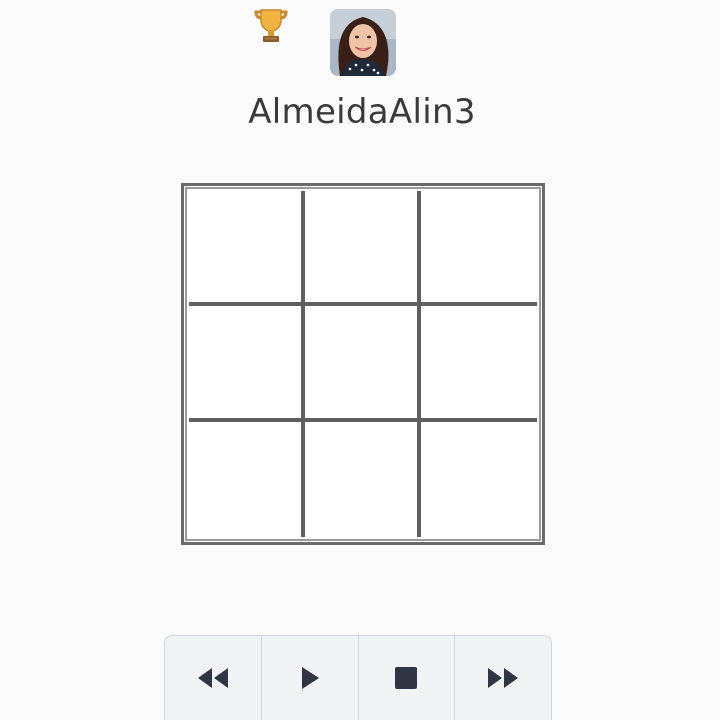  I want to click on trophy-icon, so click(271, 28).